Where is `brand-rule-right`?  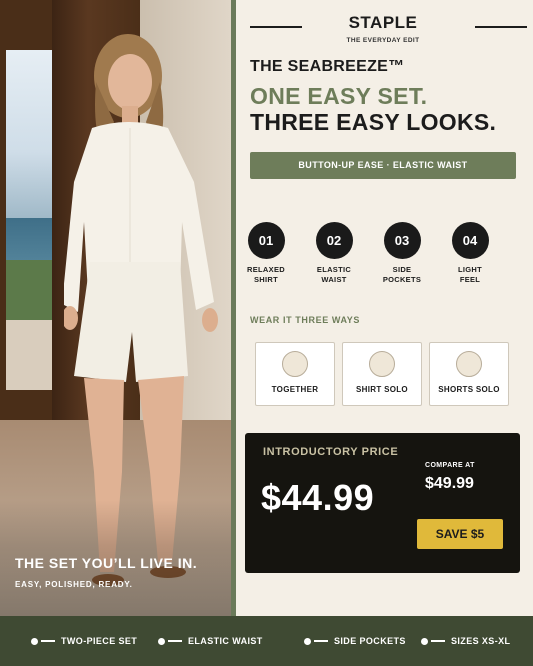
brand-rule-right is located at coordinates (501, 27).